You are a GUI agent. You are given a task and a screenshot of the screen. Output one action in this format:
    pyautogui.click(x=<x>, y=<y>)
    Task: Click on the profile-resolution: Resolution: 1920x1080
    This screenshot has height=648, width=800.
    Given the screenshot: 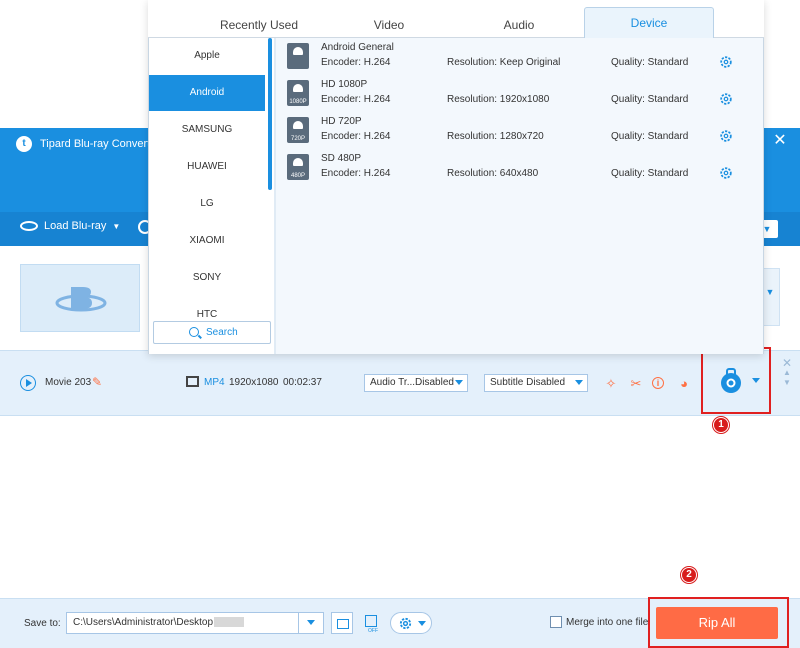 What is the action you would take?
    pyautogui.click(x=498, y=99)
    